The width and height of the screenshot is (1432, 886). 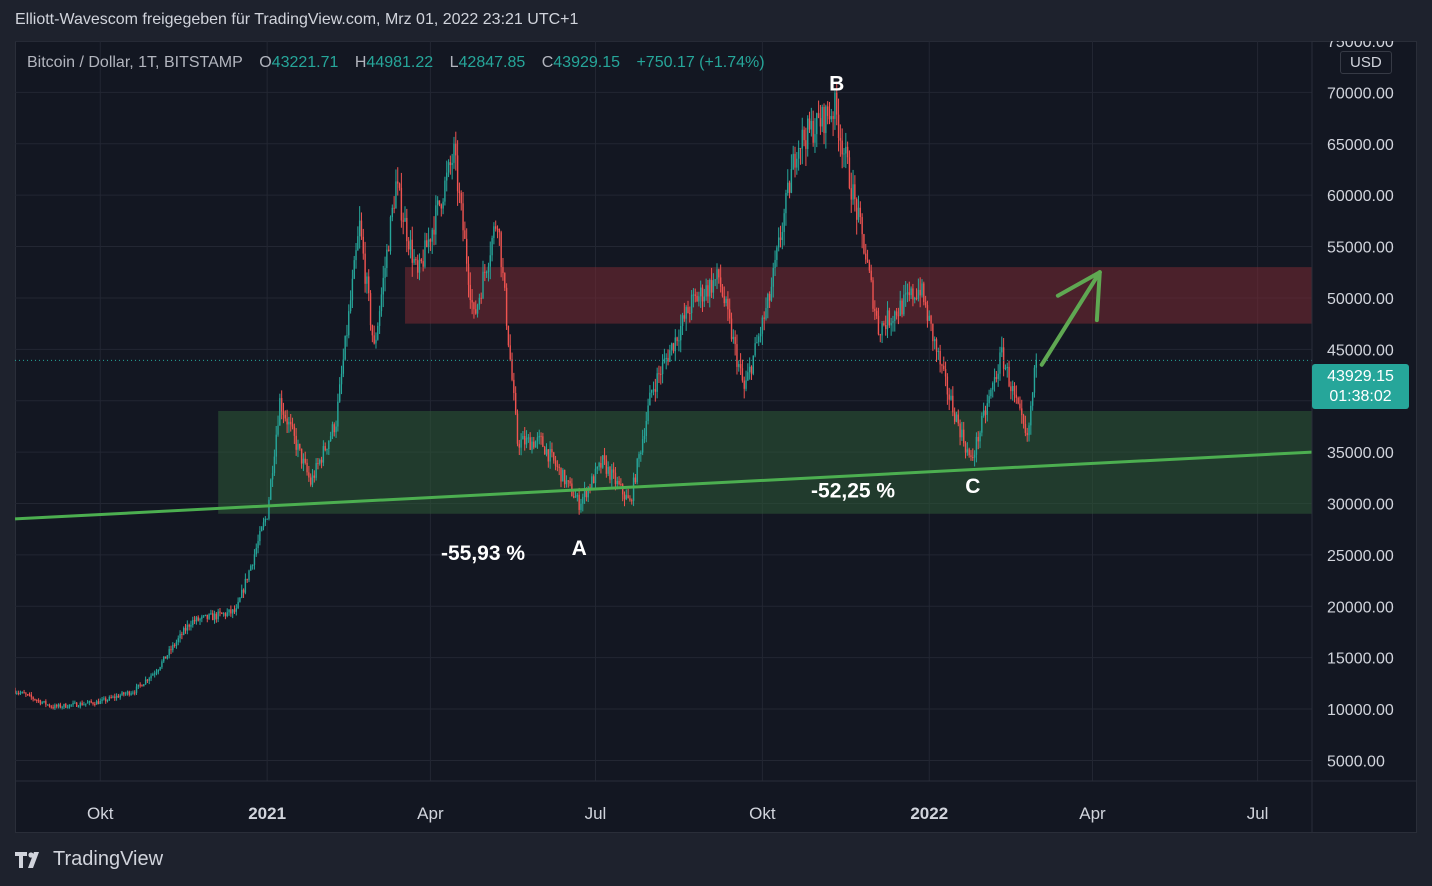 What do you see at coordinates (1356, 761) in the screenshot?
I see `y-tick-label: 5000.00` at bounding box center [1356, 761].